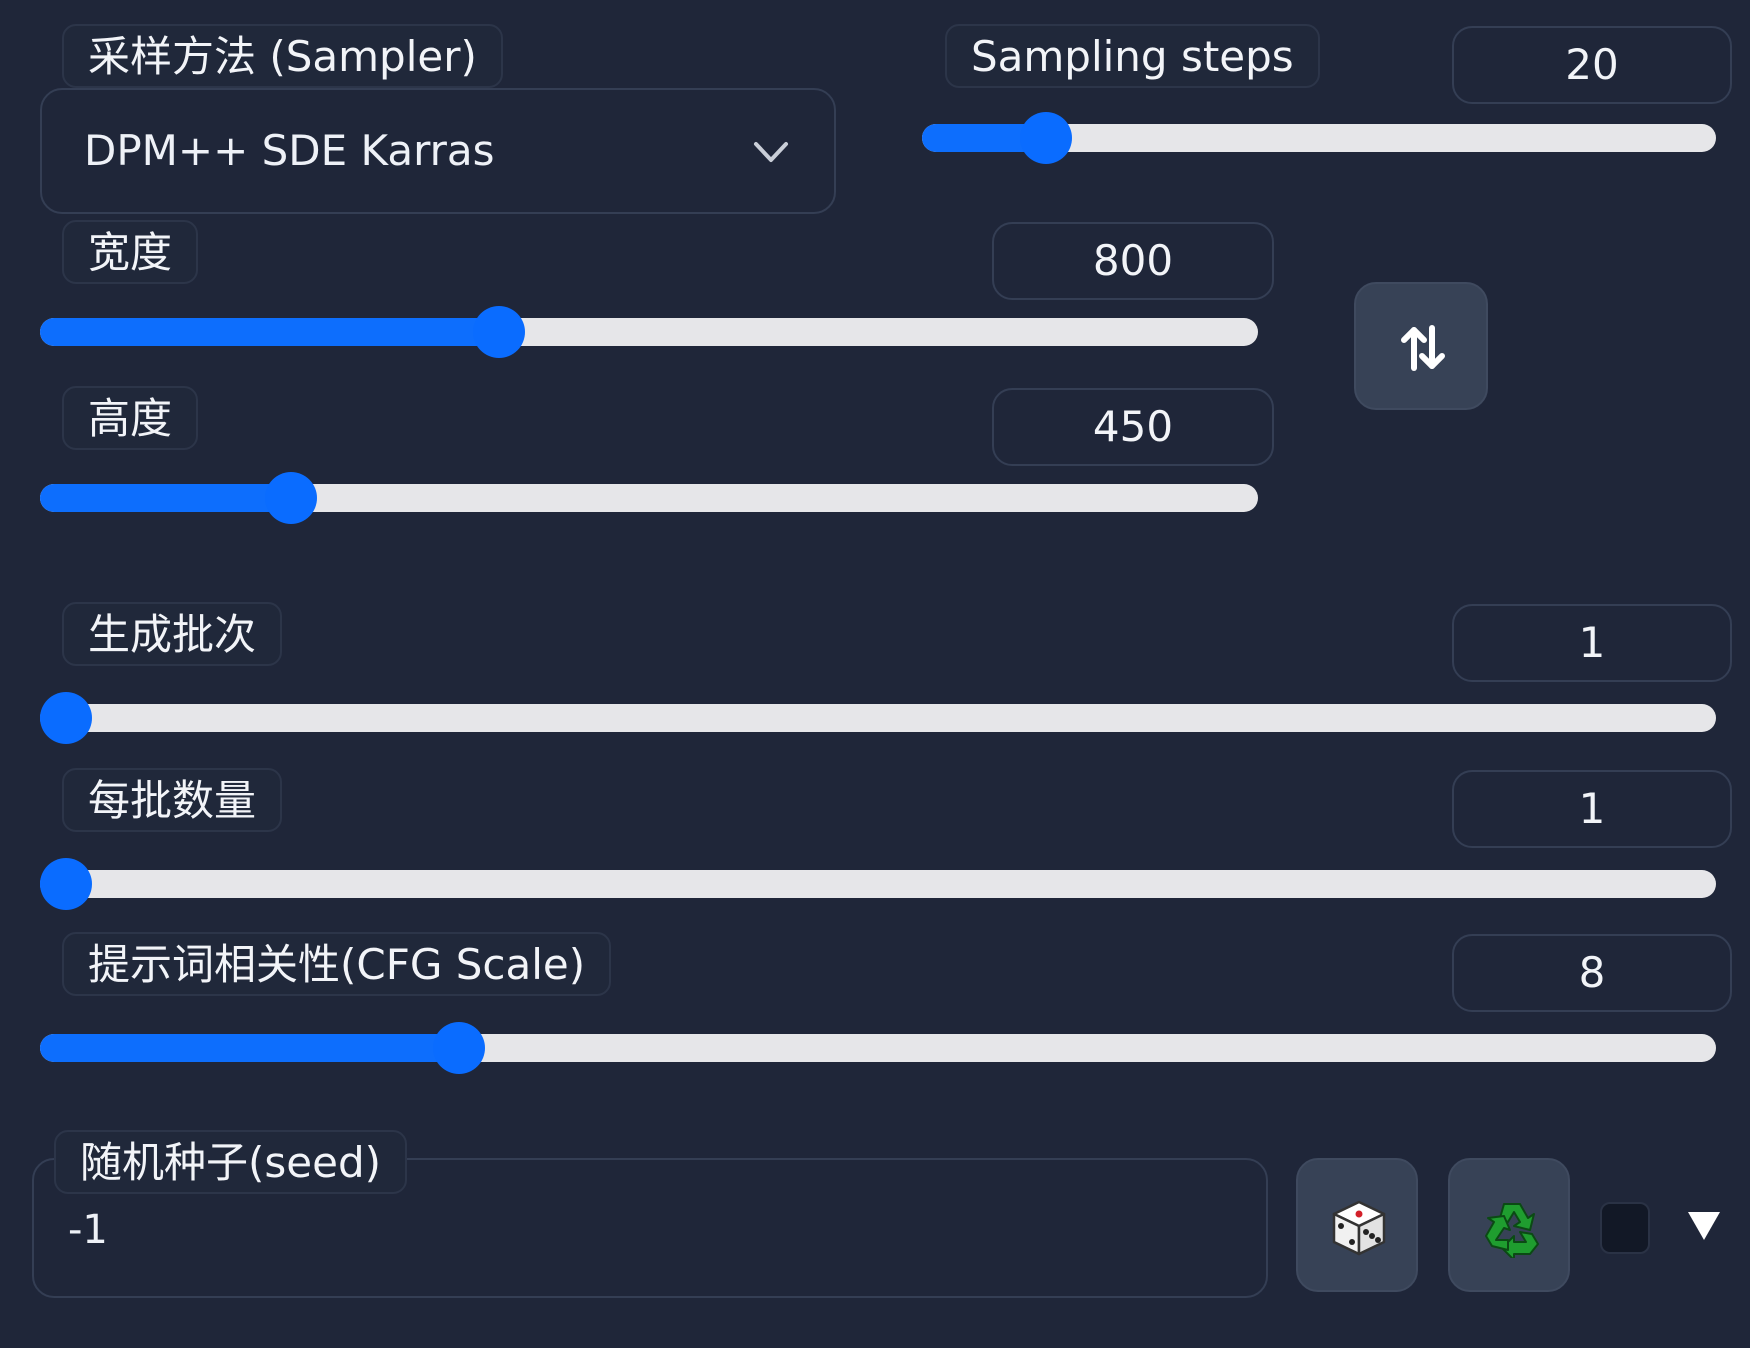 This screenshot has height=1348, width=1750. Describe the element at coordinates (66, 884) in the screenshot. I see `batch-size-slider-thumb` at that location.